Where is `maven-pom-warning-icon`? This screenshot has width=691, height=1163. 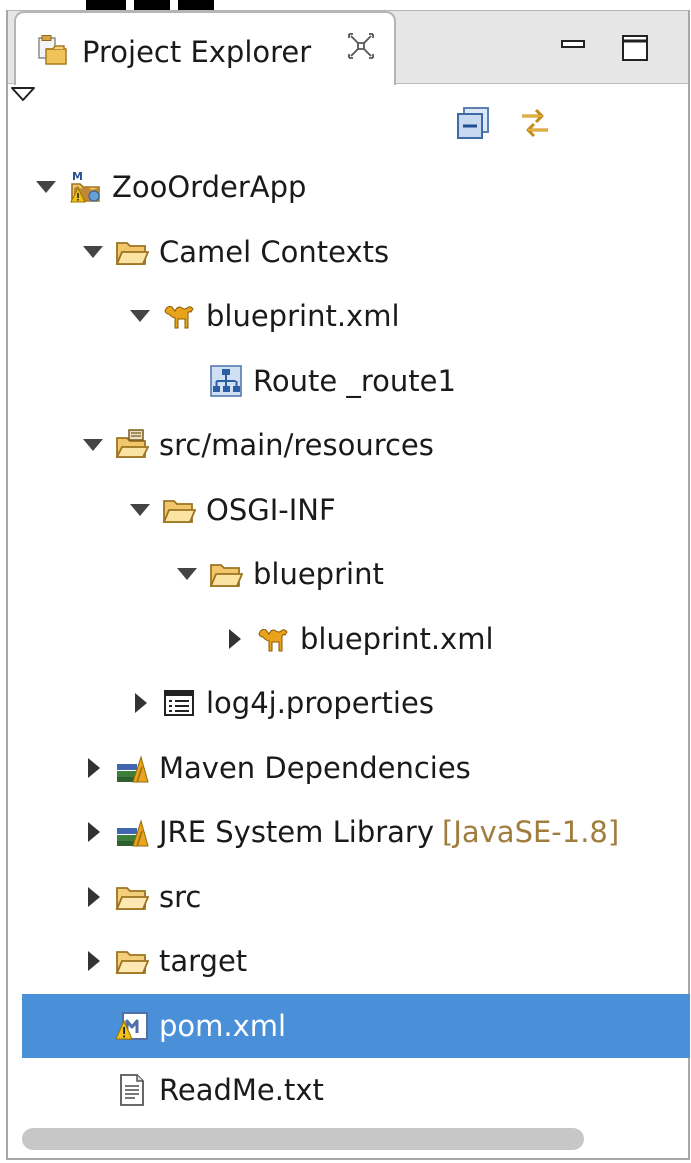 maven-pom-warning-icon is located at coordinates (132, 1026).